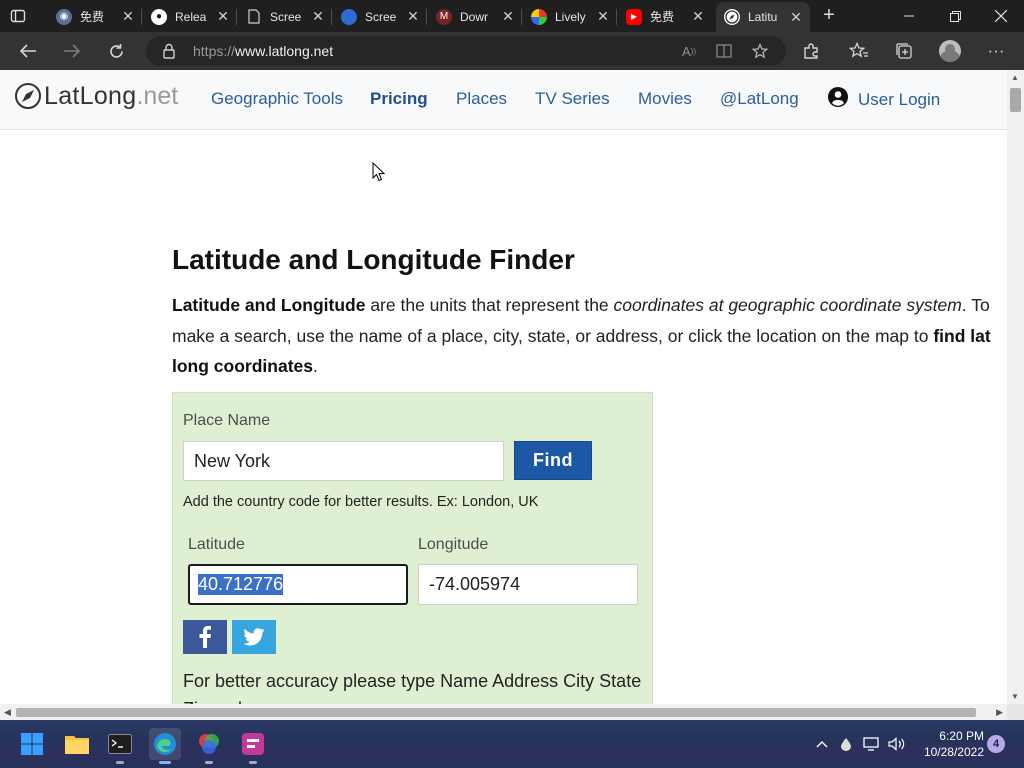  I want to click on extensions-icon, so click(811, 51).